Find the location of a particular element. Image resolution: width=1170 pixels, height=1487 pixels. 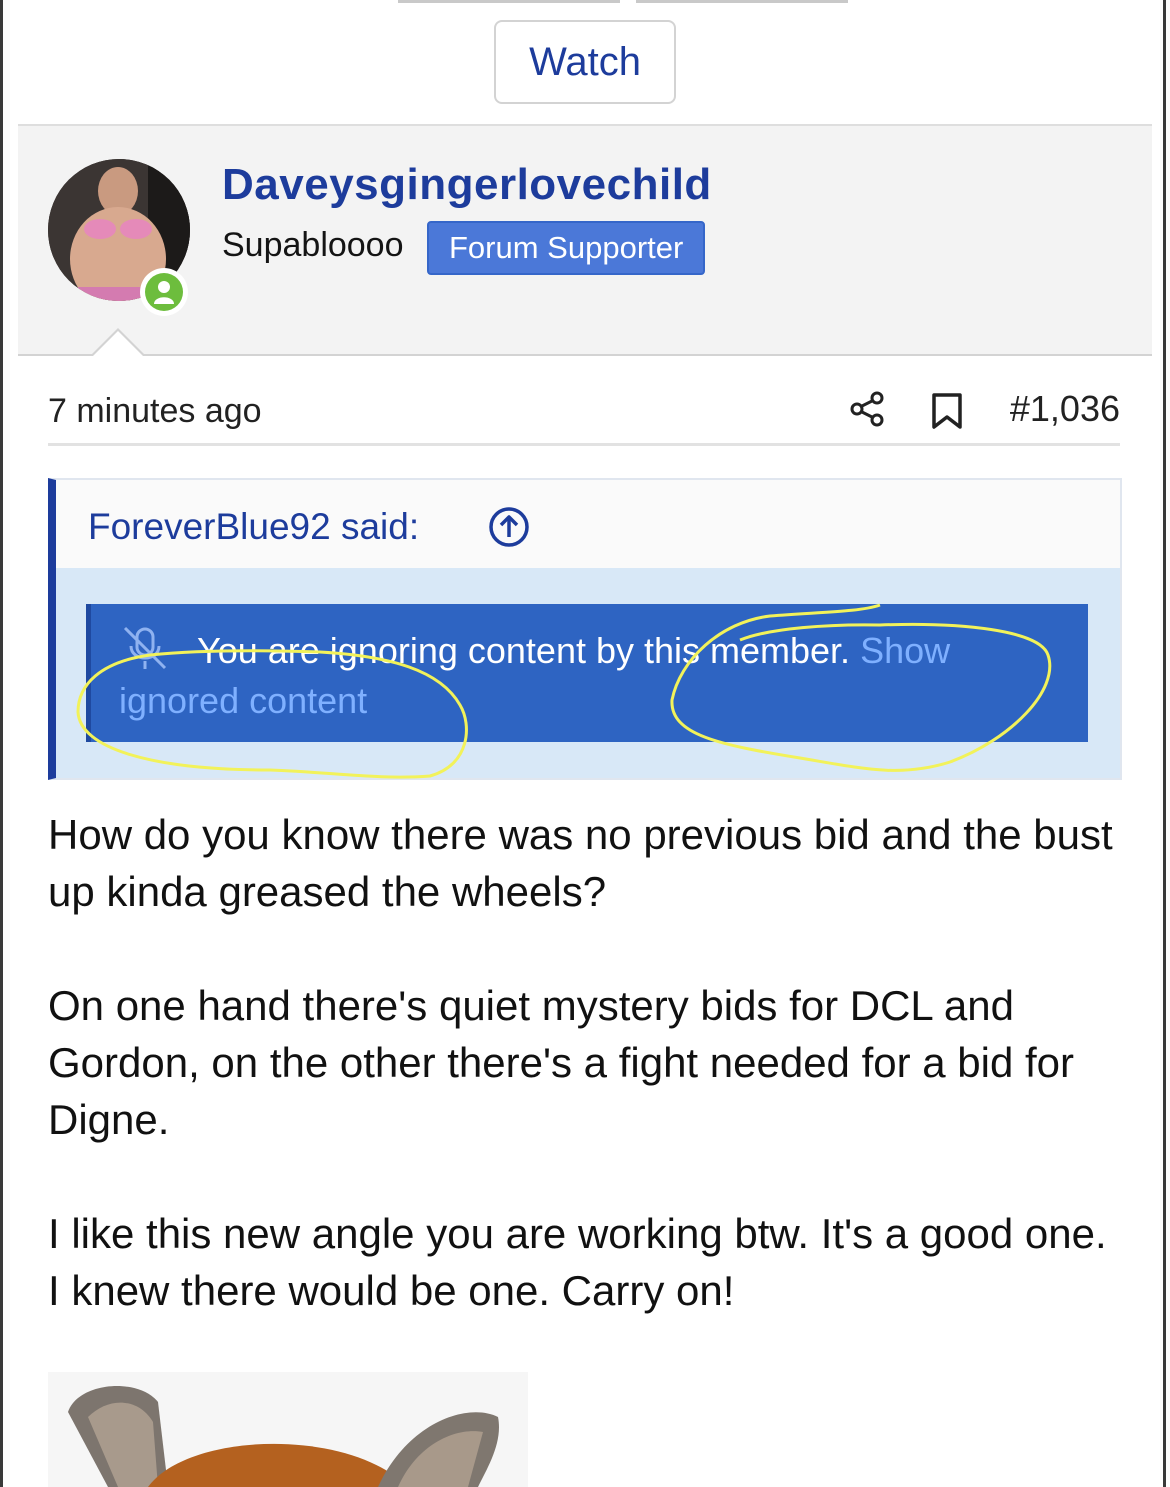

post-timestamp: 7 minutes ago is located at coordinates (155, 411).